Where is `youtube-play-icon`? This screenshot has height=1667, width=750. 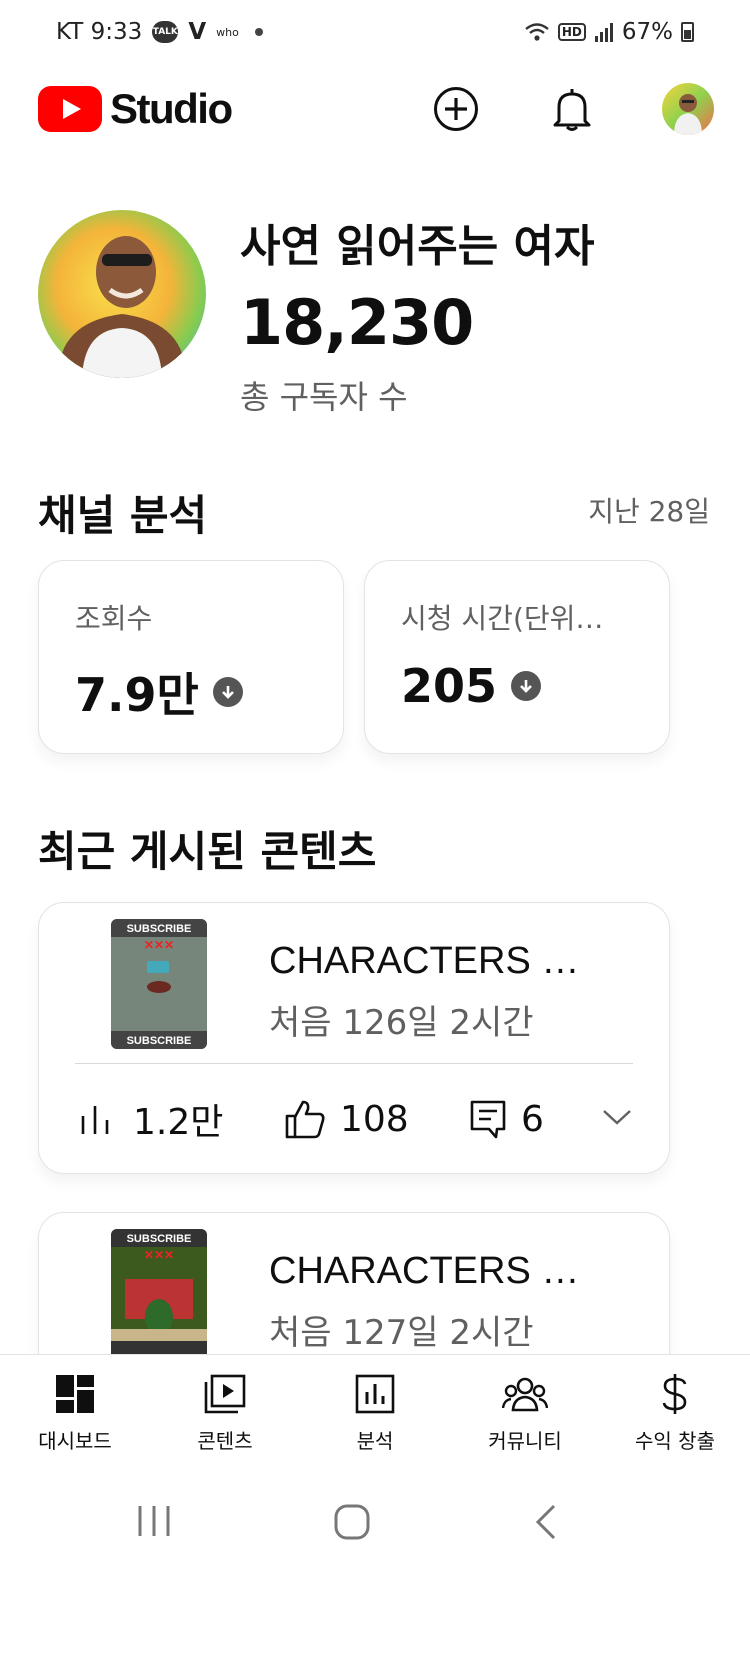 youtube-play-icon is located at coordinates (70, 109).